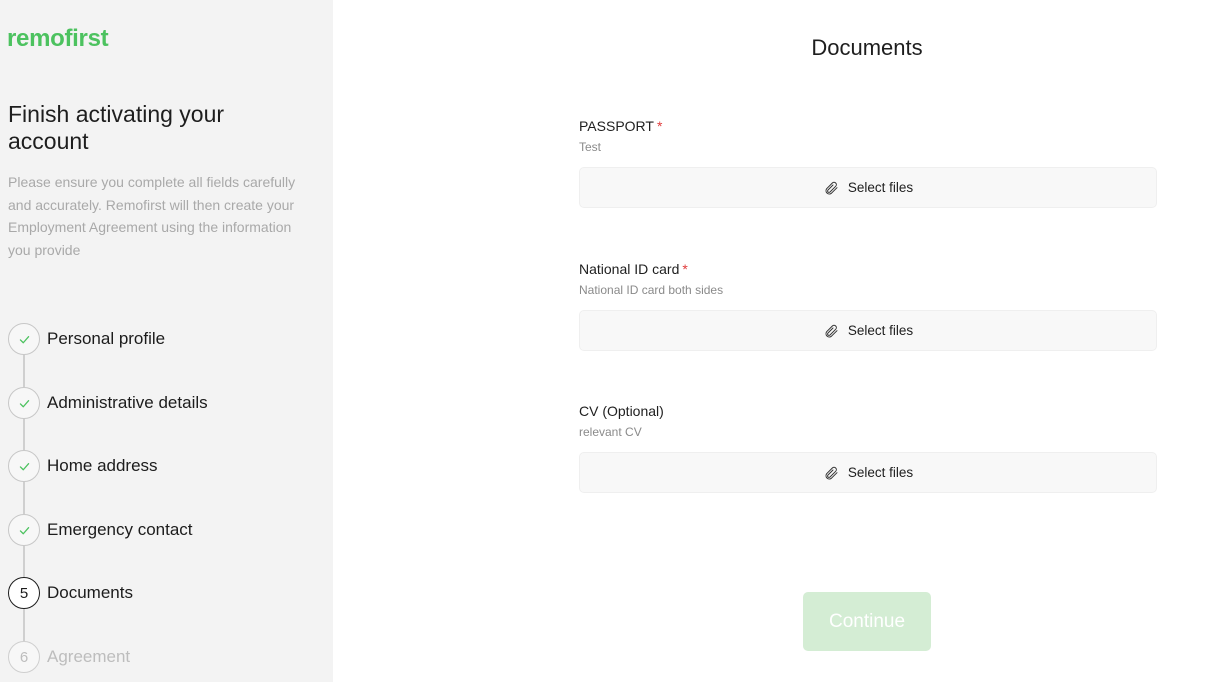 The image size is (1208, 682). Describe the element at coordinates (24, 593) in the screenshot. I see `step-number: 5` at that location.